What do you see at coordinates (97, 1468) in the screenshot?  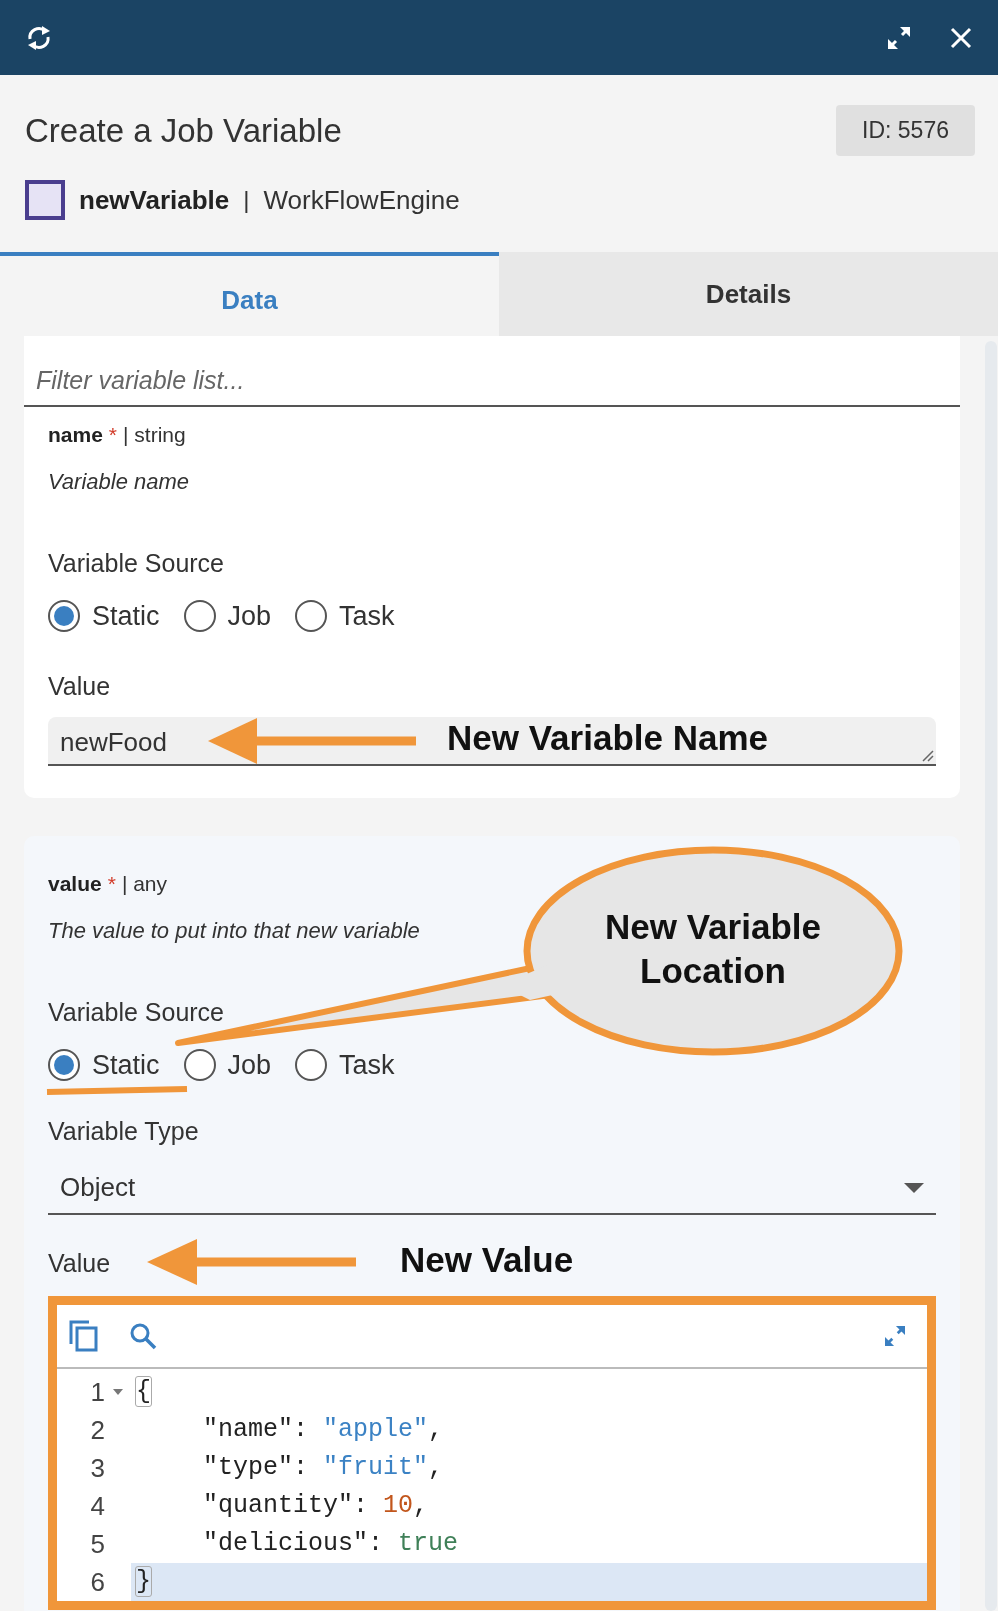 I see `line-number: 3` at bounding box center [97, 1468].